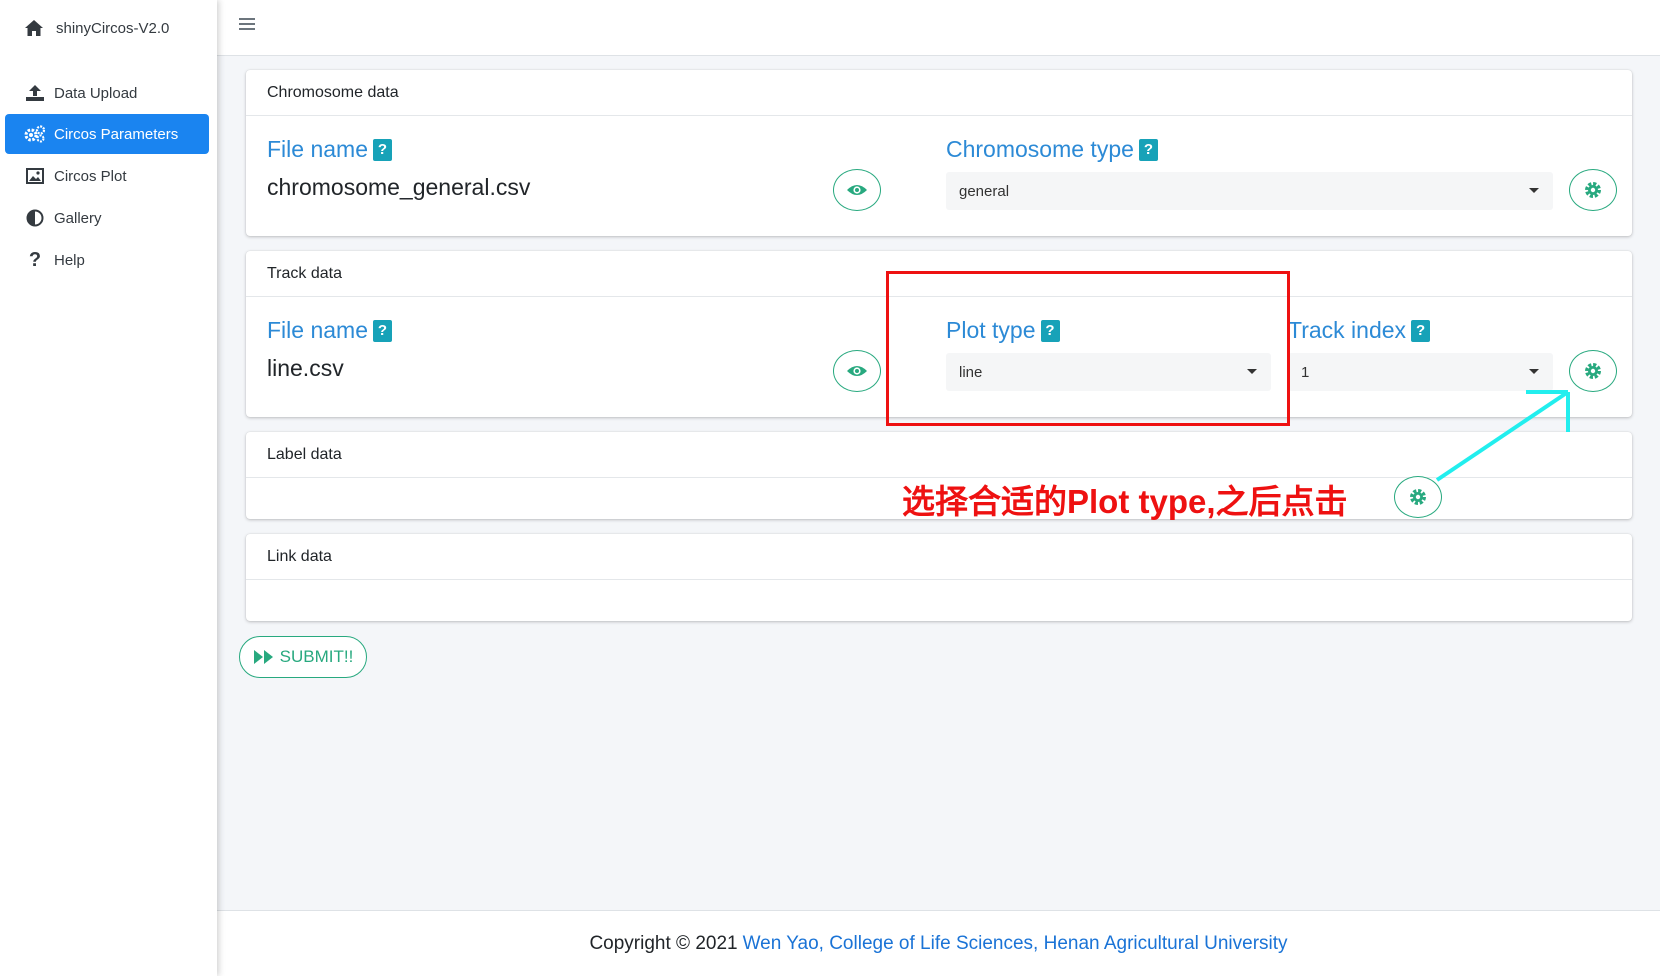  I want to click on track-file-name-label: File name ?, so click(329, 330).